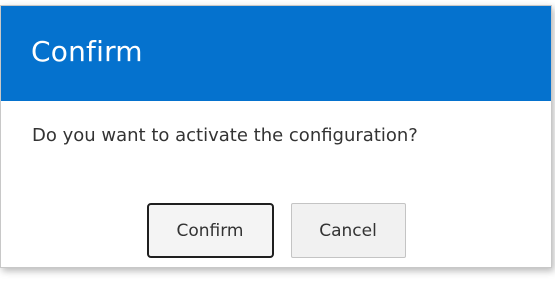 The height and width of the screenshot is (290, 555). Describe the element at coordinates (348, 230) in the screenshot. I see `cancel-button: Cancel` at that location.